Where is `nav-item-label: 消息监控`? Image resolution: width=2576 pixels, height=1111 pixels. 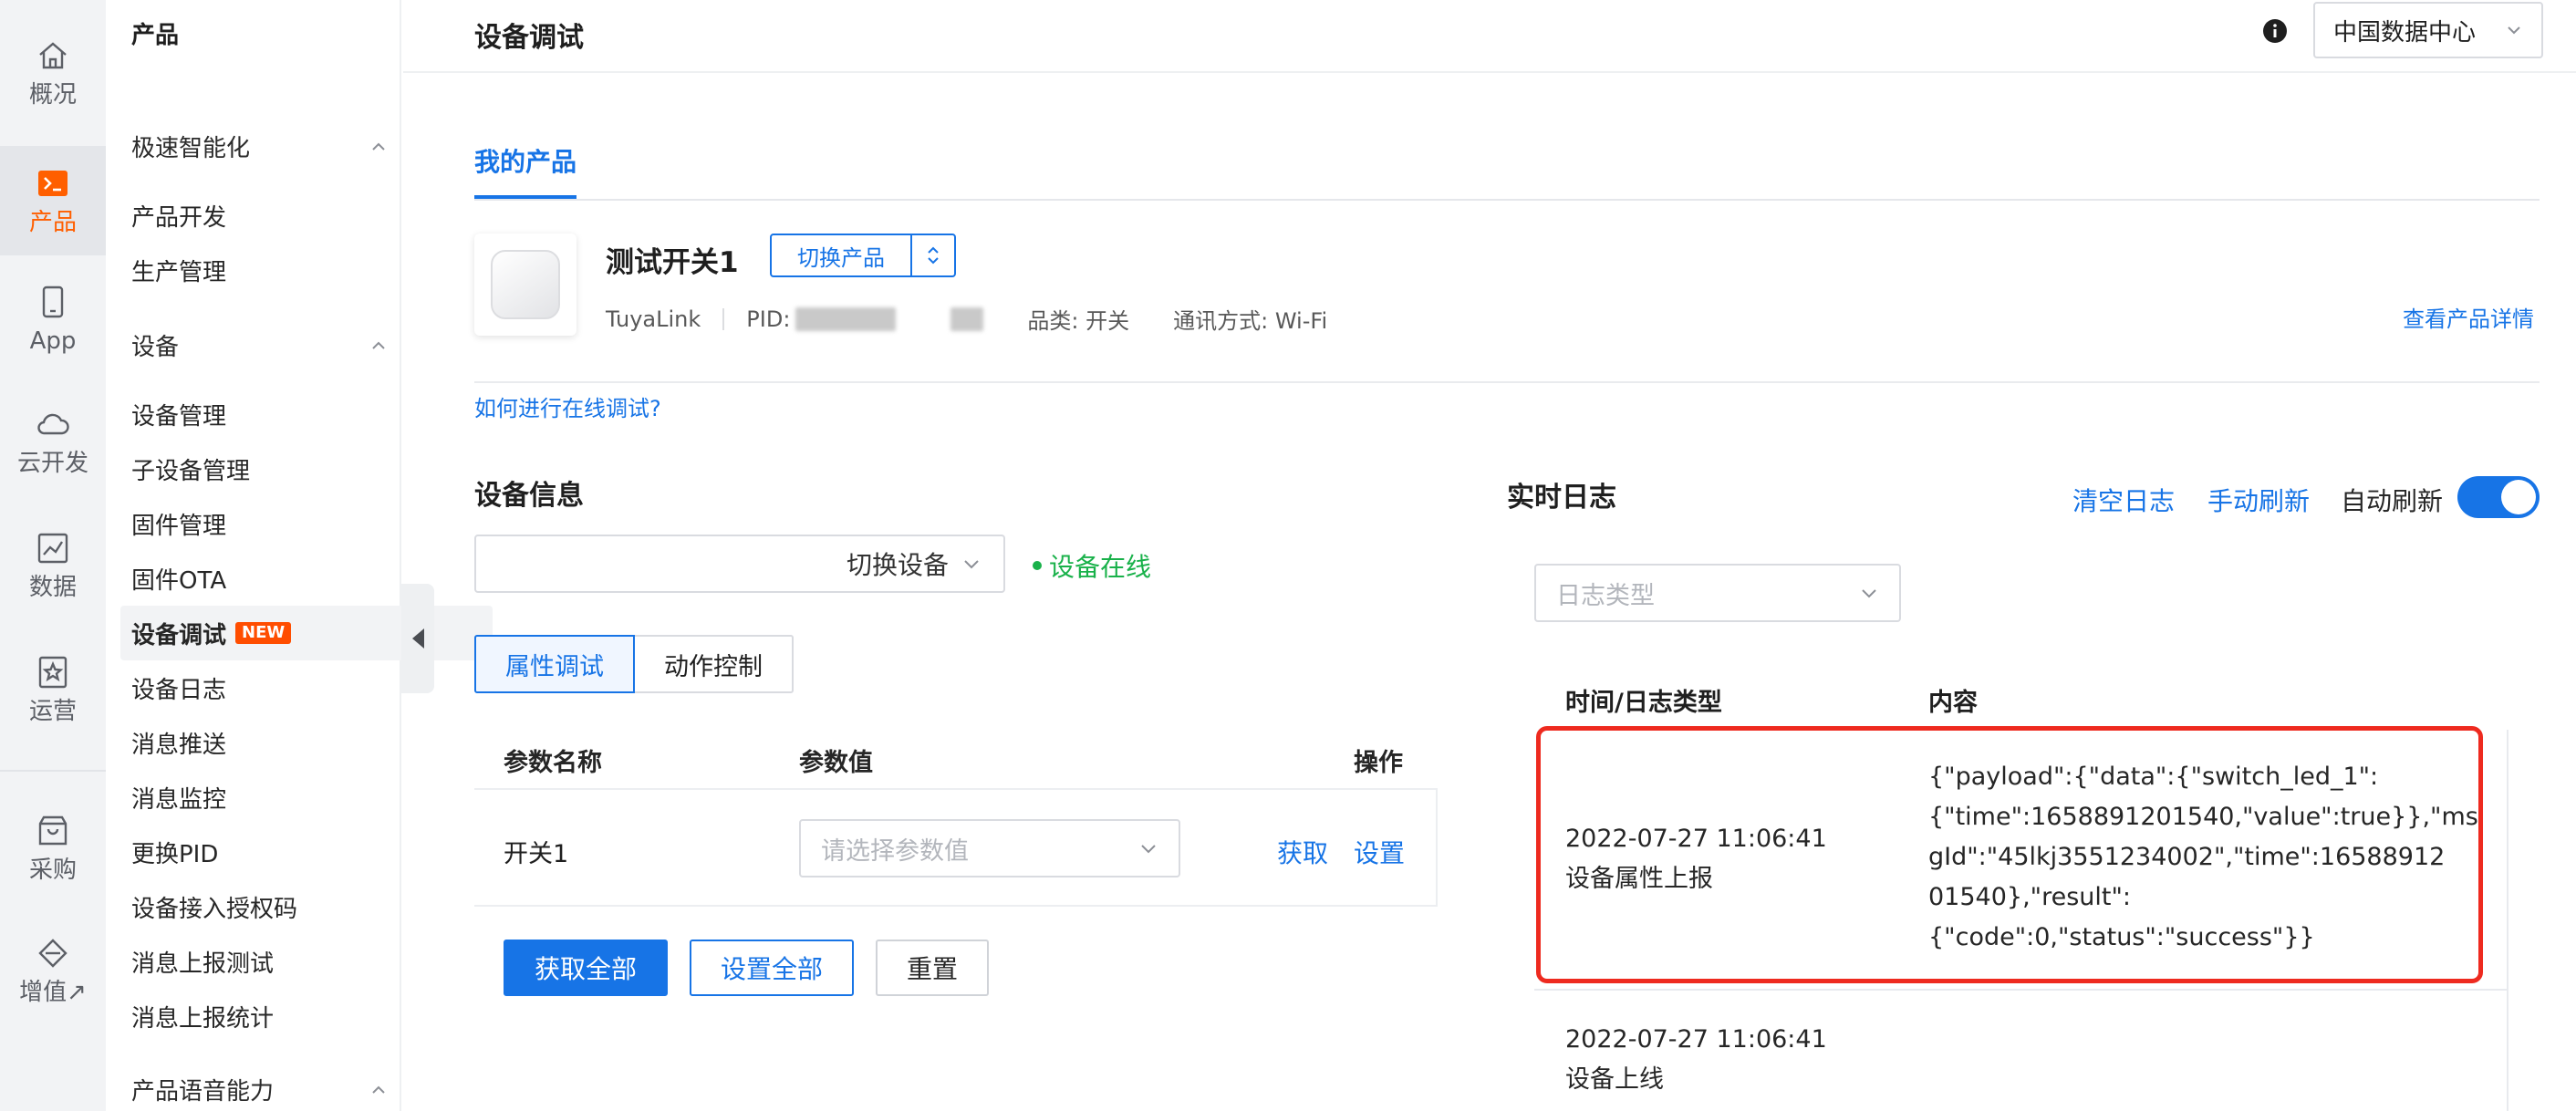
nav-item-label: 消息监控 is located at coordinates (179, 800).